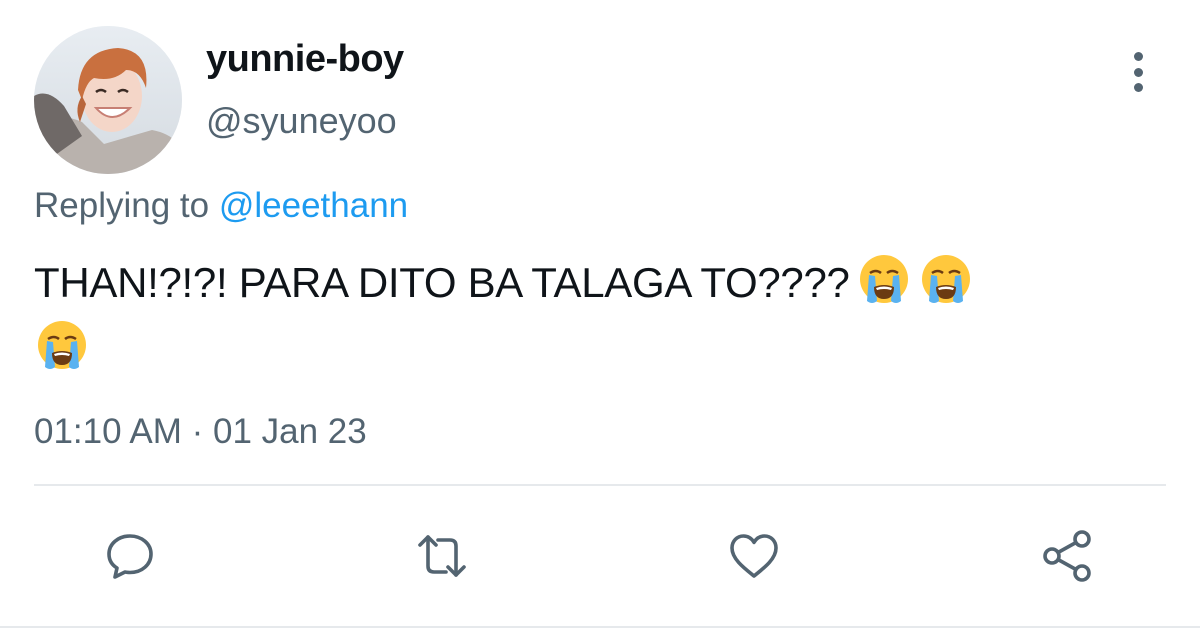 The width and height of the screenshot is (1200, 640). Describe the element at coordinates (1068, 556) in the screenshot. I see `share-icon` at that location.